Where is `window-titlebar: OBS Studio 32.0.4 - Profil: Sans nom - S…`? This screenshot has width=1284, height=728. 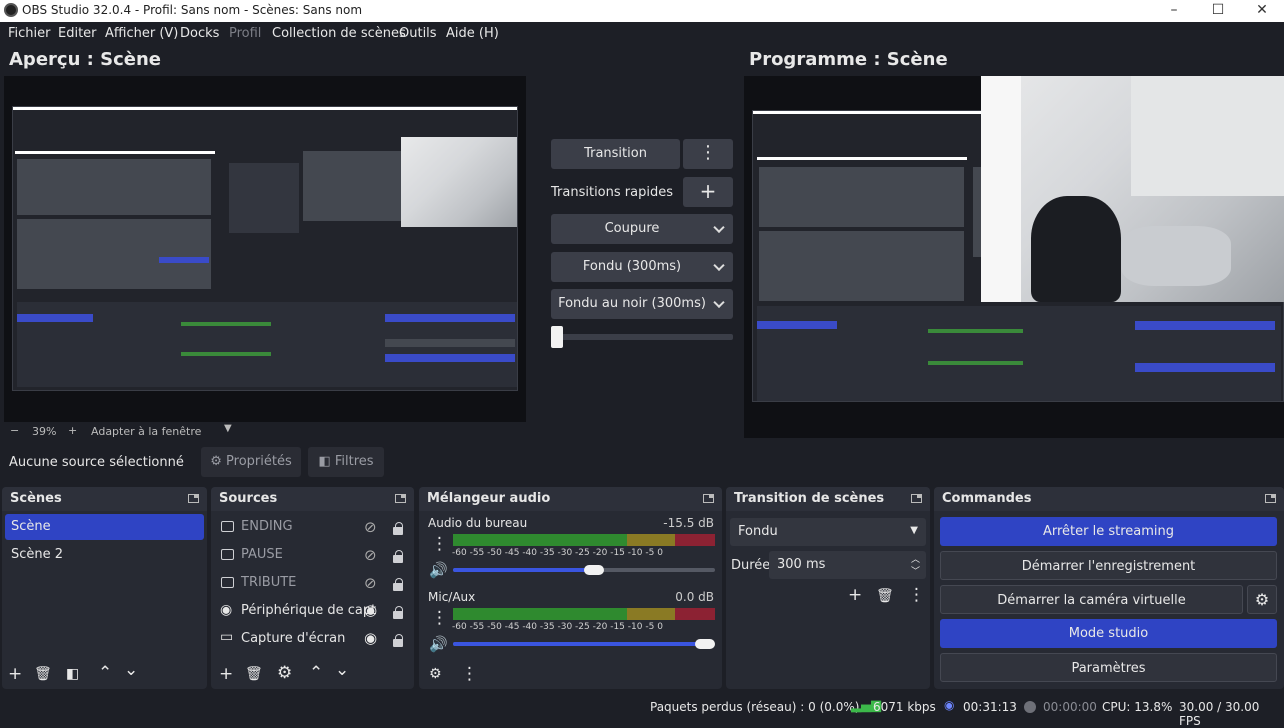 window-titlebar: OBS Studio 32.0.4 - Profil: Sans nom - S… is located at coordinates (642, 11).